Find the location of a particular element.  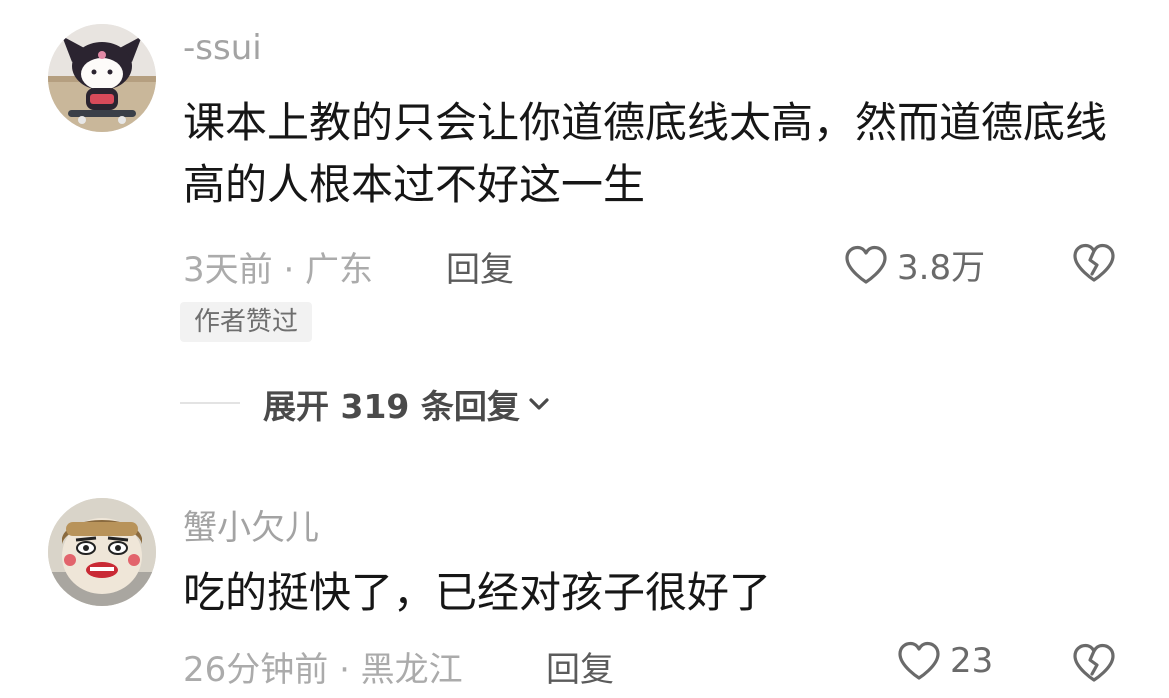

expand-replies-button: 展开 319 条回复 is located at coordinates (406, 404).